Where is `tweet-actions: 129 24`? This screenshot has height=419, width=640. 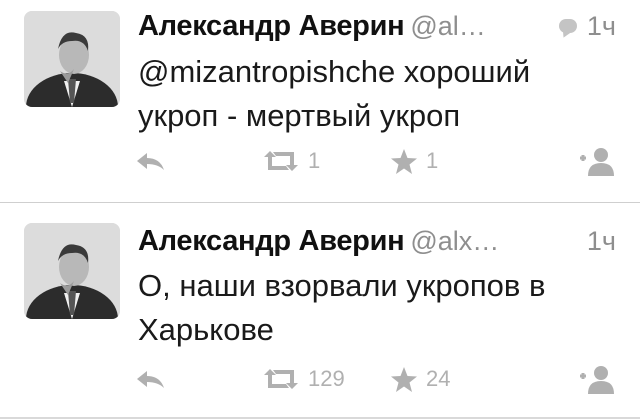 tweet-actions: 129 24 is located at coordinates (320, 378).